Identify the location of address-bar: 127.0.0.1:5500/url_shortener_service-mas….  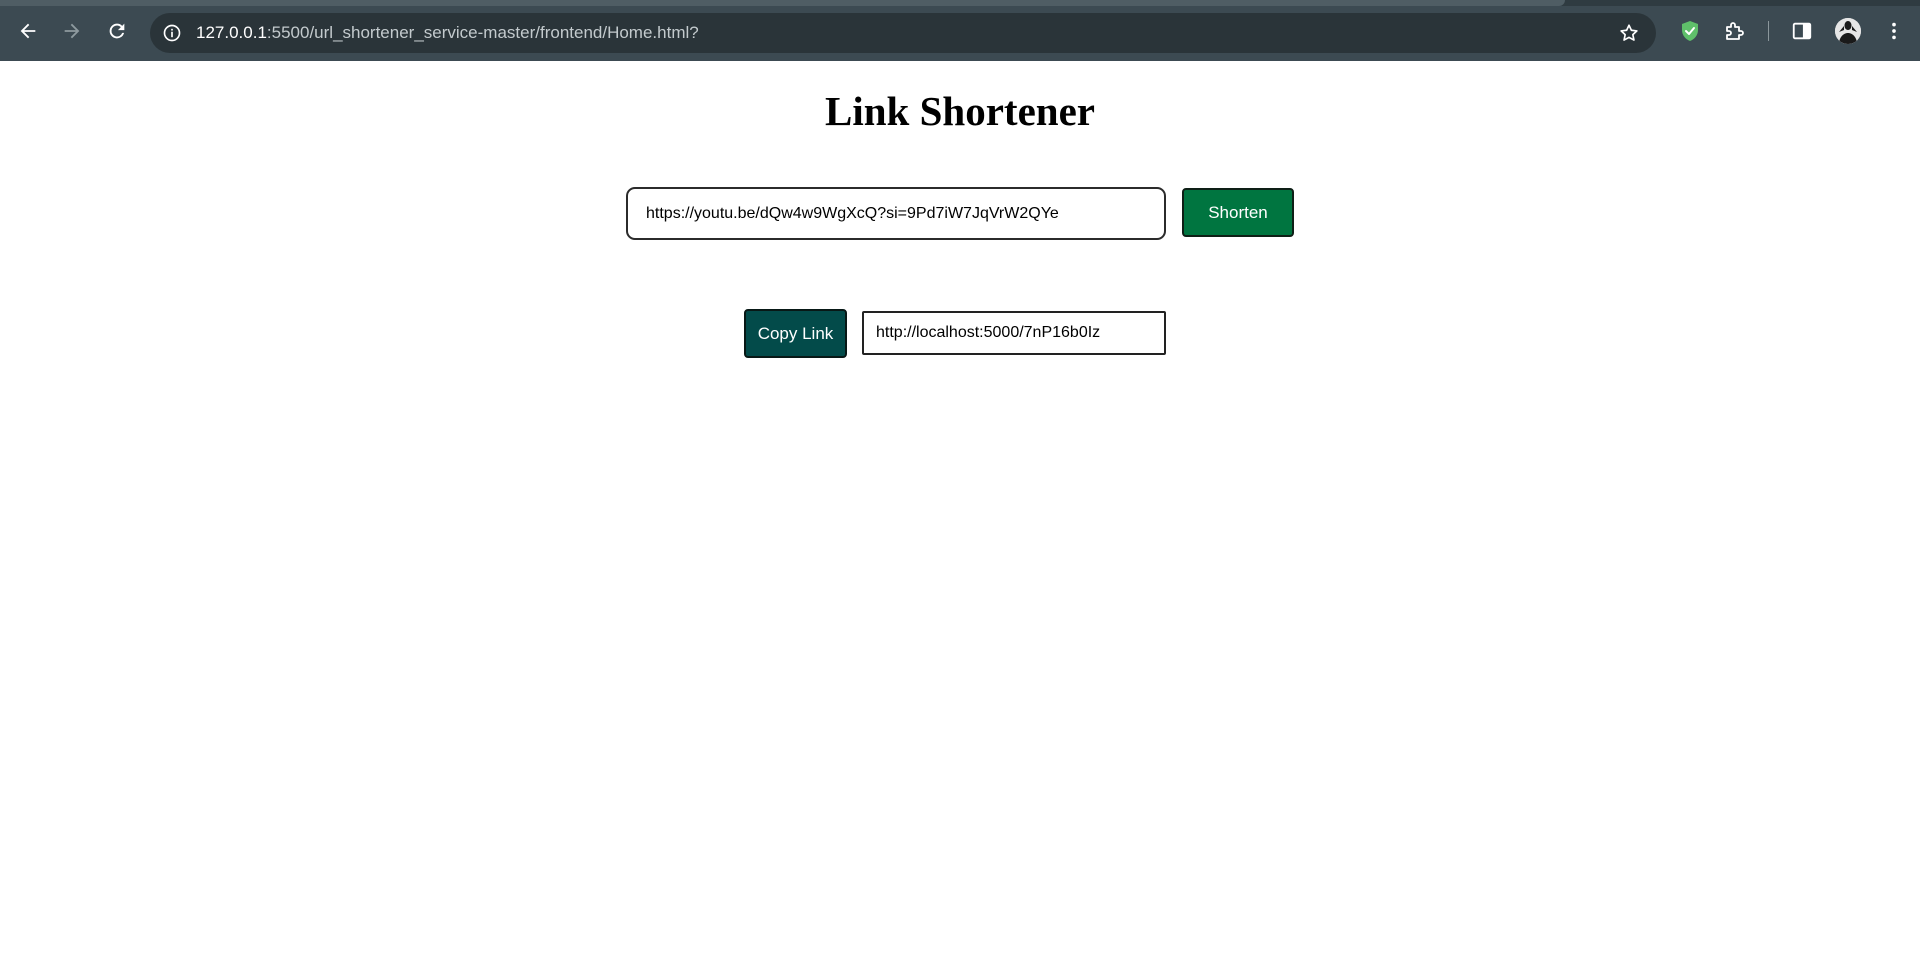
(903, 33).